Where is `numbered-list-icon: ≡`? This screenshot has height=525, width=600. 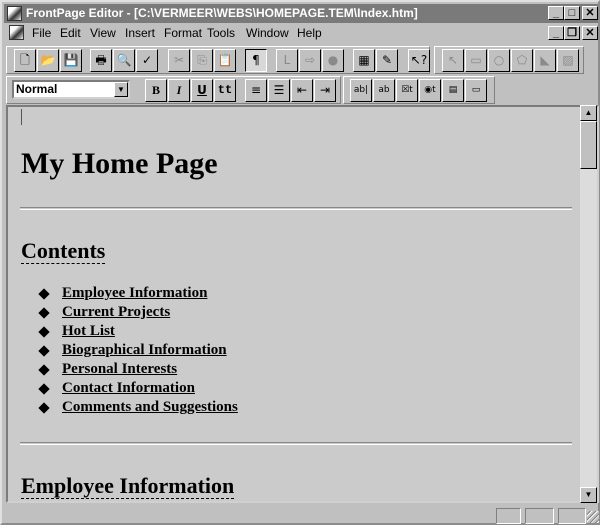 numbered-list-icon: ≡ is located at coordinates (256, 90).